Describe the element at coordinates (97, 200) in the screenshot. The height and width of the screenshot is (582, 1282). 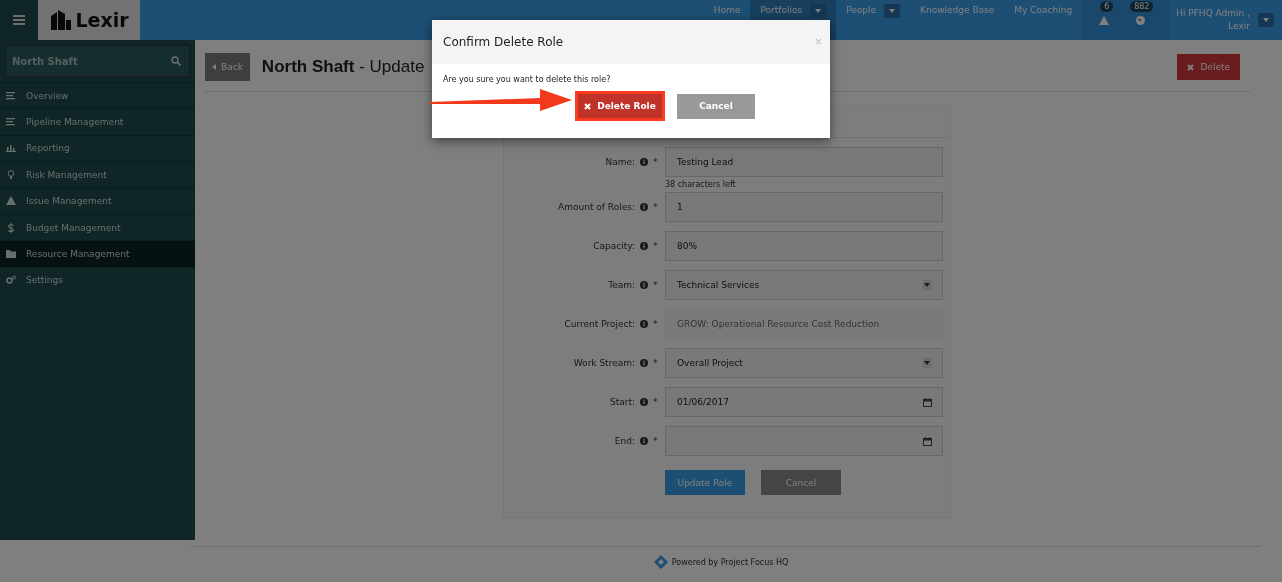
I see `sidebar-item: Issue Management` at that location.